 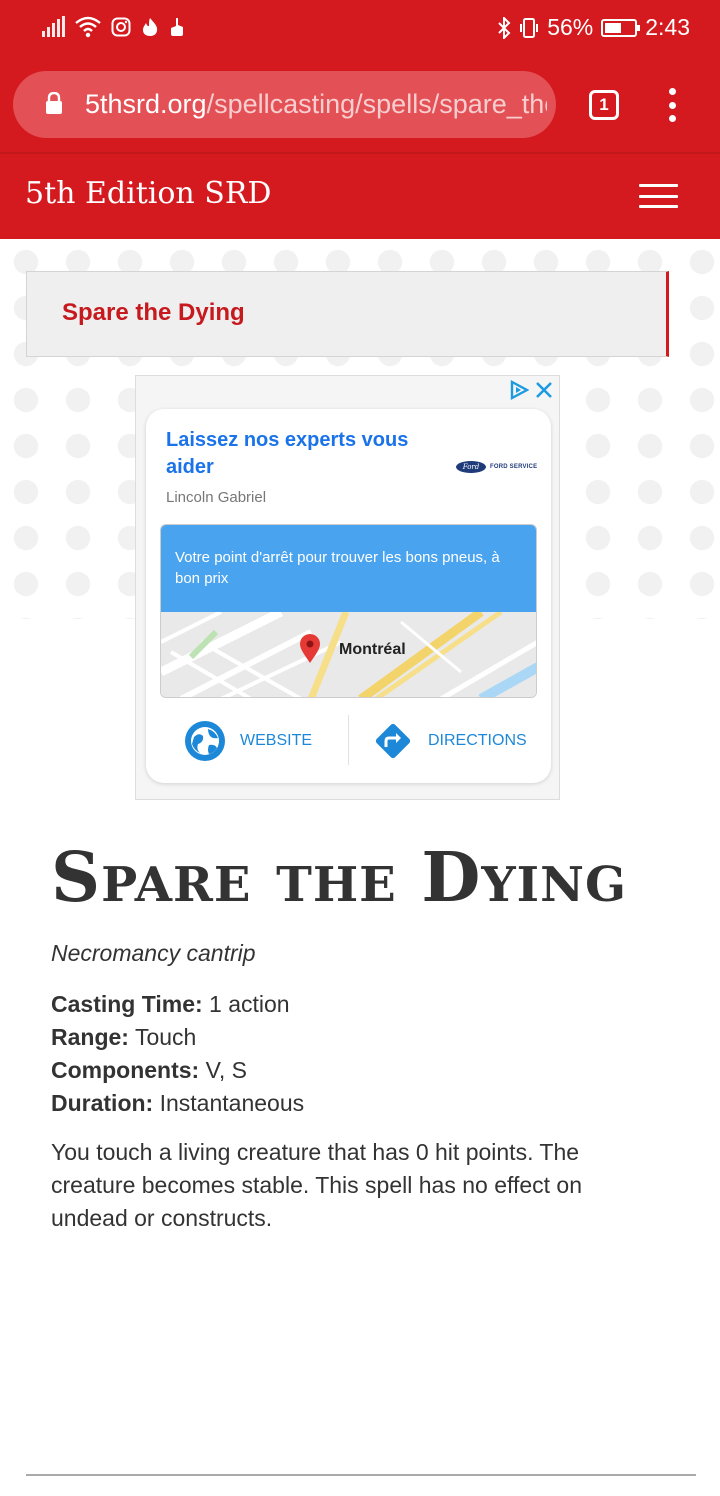 I want to click on stat-casting-time: Casting Time: 1 action, so click(x=177, y=1004).